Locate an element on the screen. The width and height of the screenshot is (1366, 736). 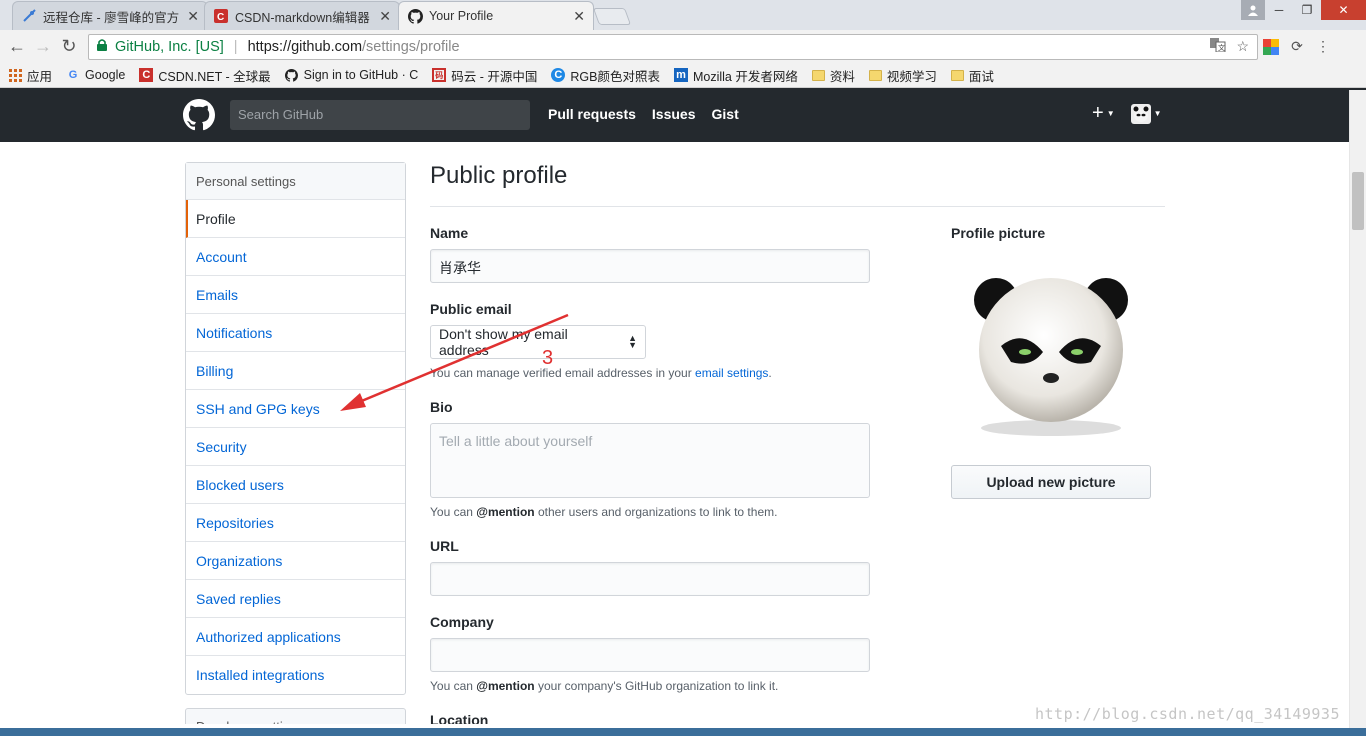
bio-textarea: Tell a little about yourself is located at coordinates (650, 460).